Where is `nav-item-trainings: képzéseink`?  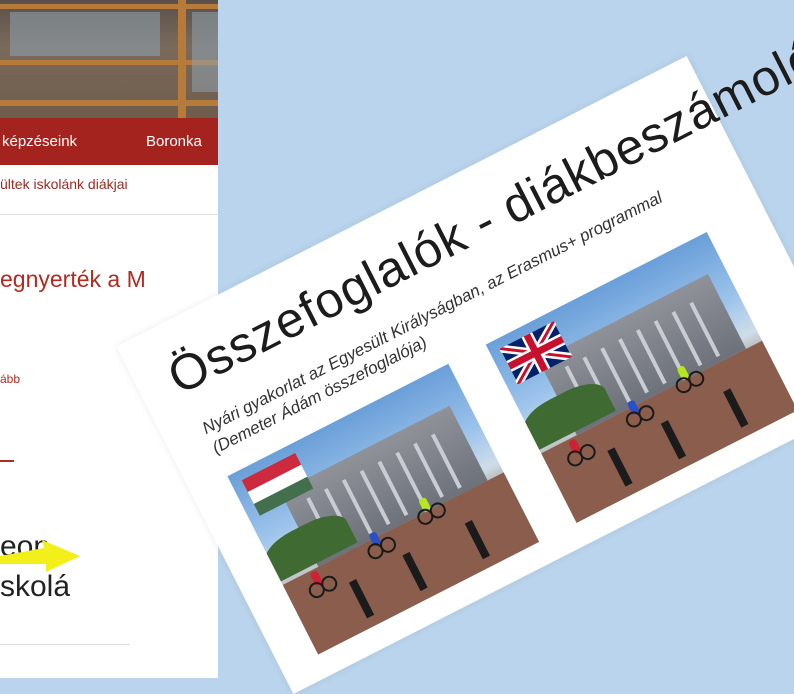
nav-item-trainings: képzéseink is located at coordinates (39, 141).